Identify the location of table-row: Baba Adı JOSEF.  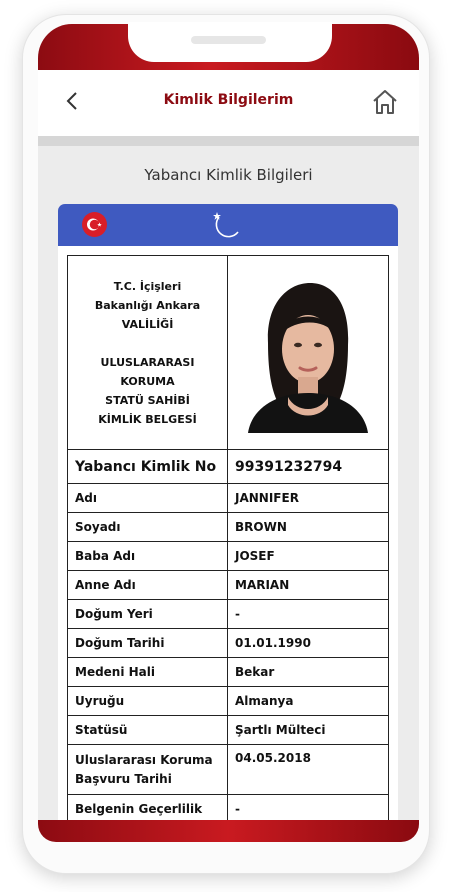
(228, 556).